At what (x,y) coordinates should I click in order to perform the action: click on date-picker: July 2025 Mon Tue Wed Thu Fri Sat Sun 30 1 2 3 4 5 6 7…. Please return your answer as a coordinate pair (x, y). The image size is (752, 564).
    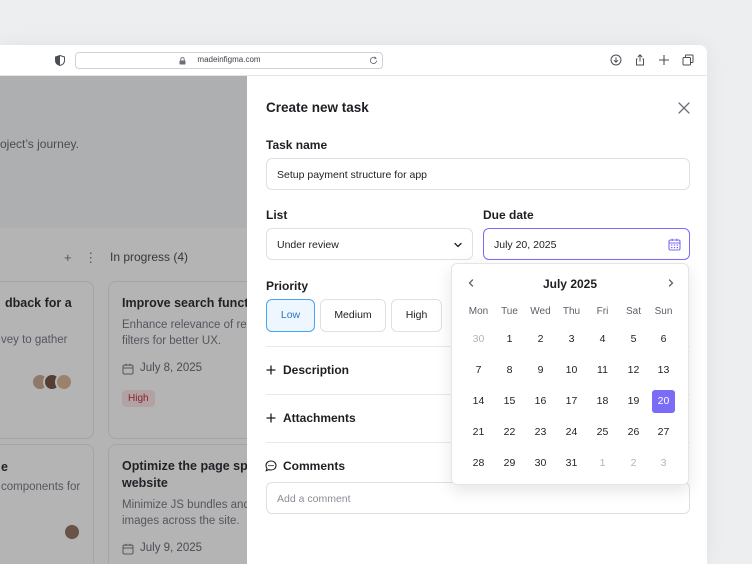
    Looking at the image, I should click on (570, 374).